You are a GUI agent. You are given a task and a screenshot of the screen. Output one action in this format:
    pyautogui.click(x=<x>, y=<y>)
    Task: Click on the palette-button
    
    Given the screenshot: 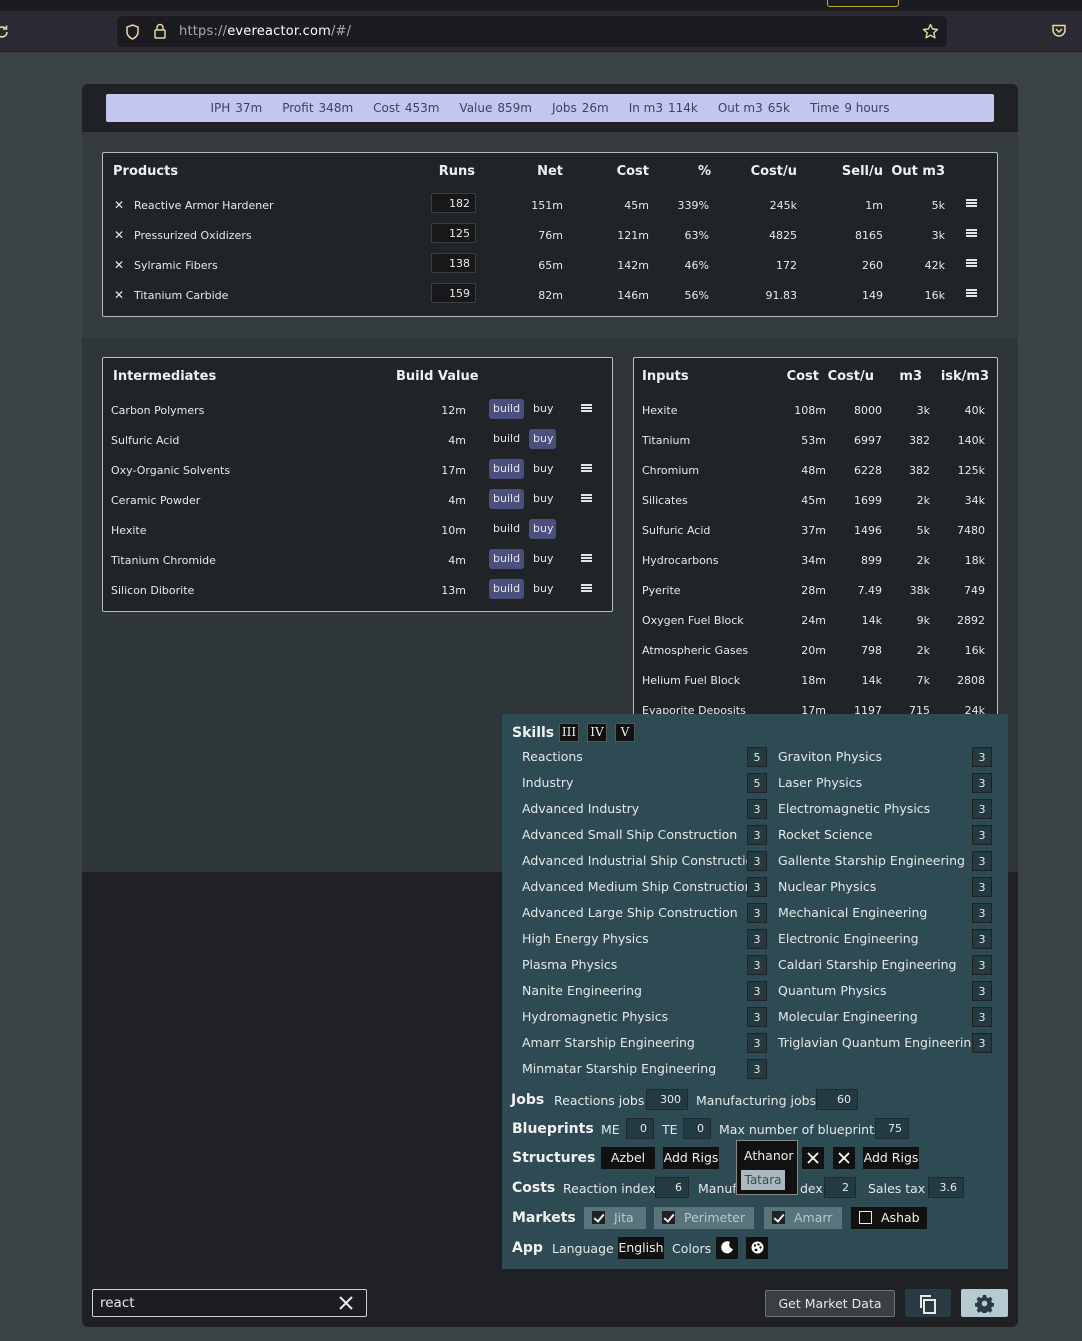 What is the action you would take?
    pyautogui.click(x=757, y=1248)
    